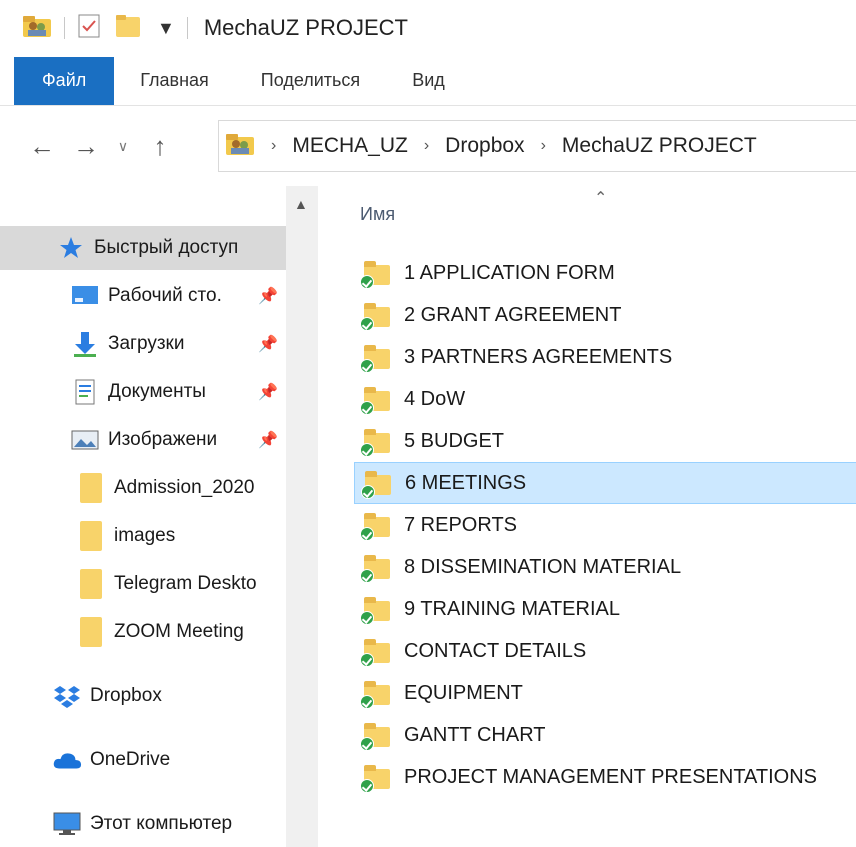 This screenshot has width=856, height=847. Describe the element at coordinates (305, 27) in the screenshot. I see `window-title: MechaUZ PROJECT` at that location.